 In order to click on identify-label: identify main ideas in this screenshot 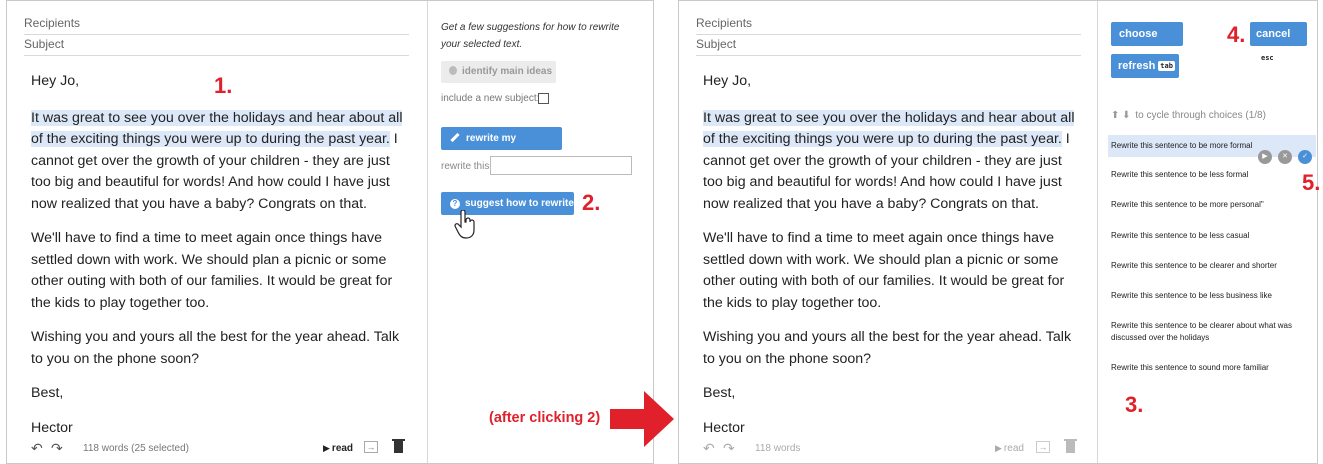, I will do `click(507, 71)`.